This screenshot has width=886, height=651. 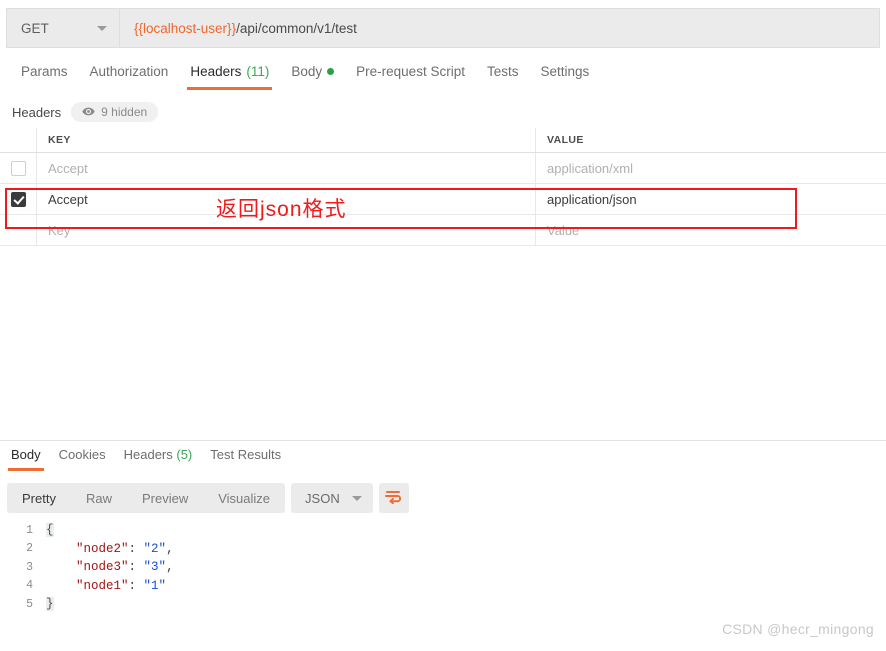 What do you see at coordinates (50, 604) in the screenshot?
I see `code-line-text: }` at bounding box center [50, 604].